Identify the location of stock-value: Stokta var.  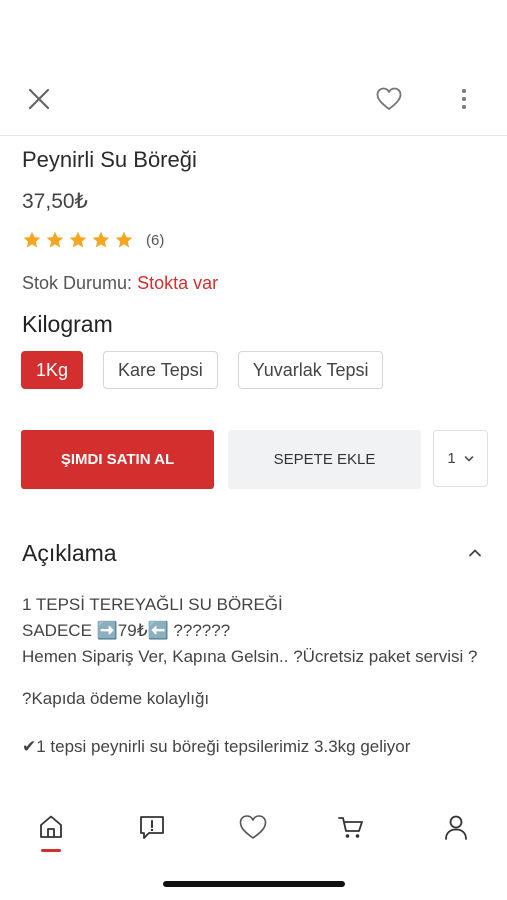
(178, 283).